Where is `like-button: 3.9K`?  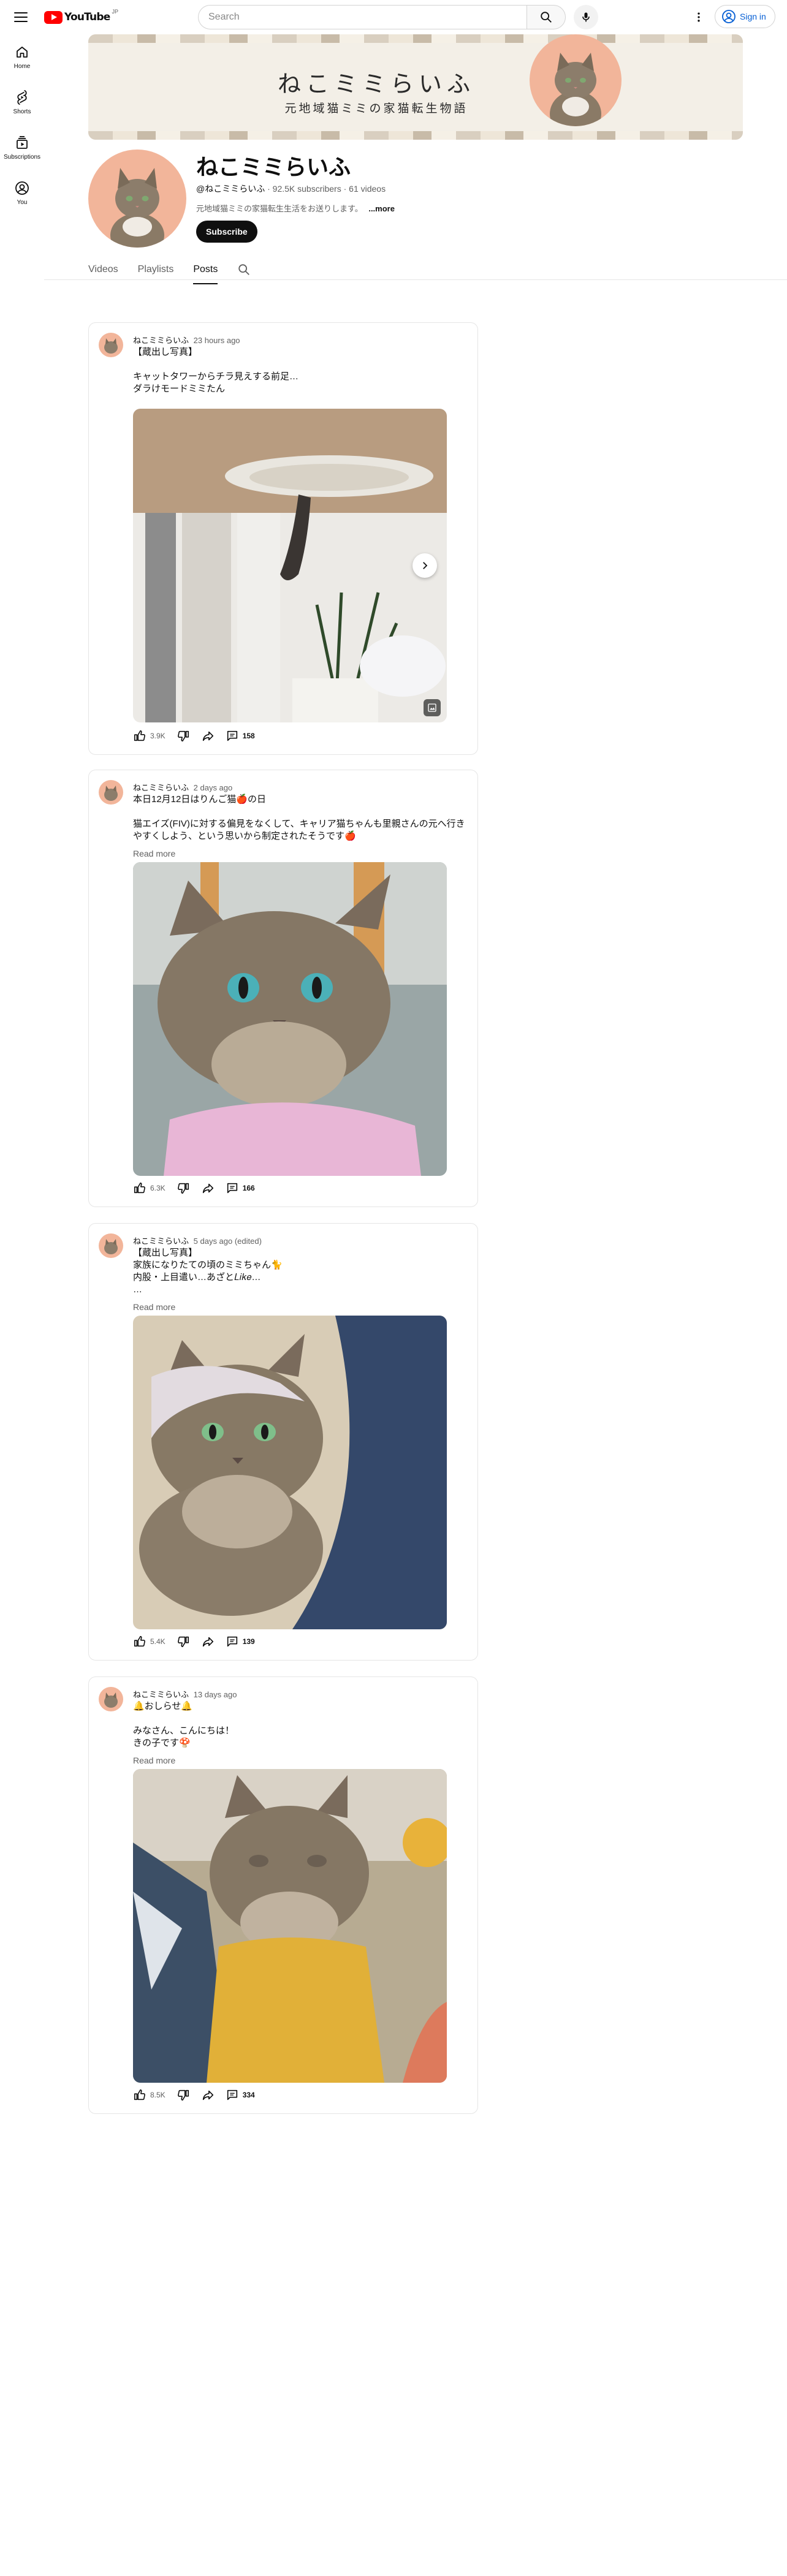
like-button: 3.9K is located at coordinates (149, 736).